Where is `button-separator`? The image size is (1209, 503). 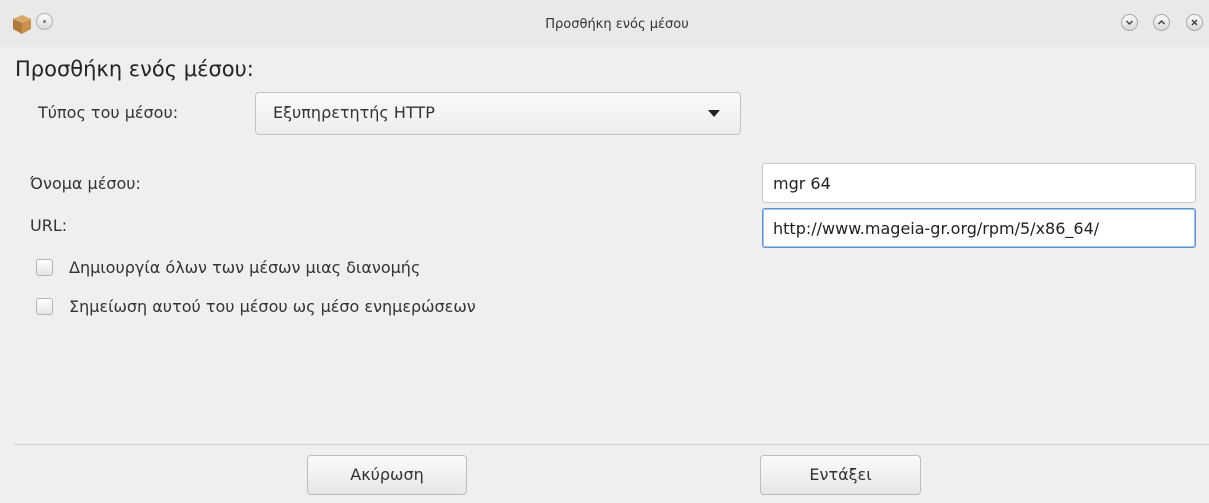 button-separator is located at coordinates (611, 444).